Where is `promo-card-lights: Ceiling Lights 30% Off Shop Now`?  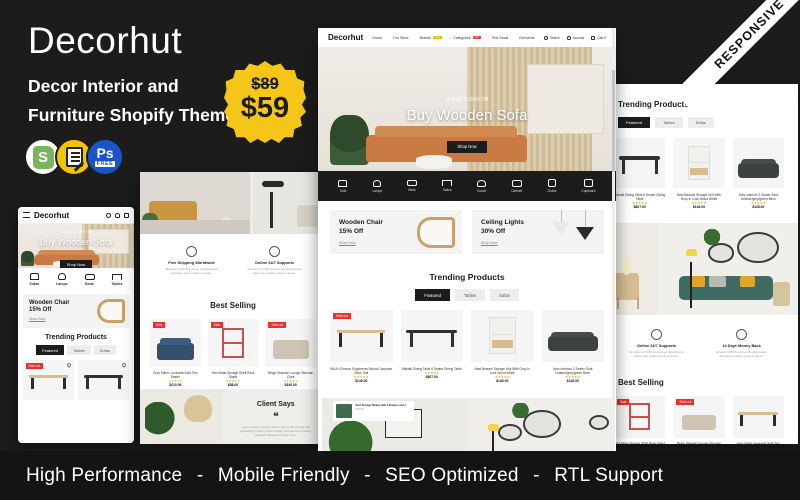 promo-card-lights: Ceiling Lights 30% Off Shop Now is located at coordinates (538, 232).